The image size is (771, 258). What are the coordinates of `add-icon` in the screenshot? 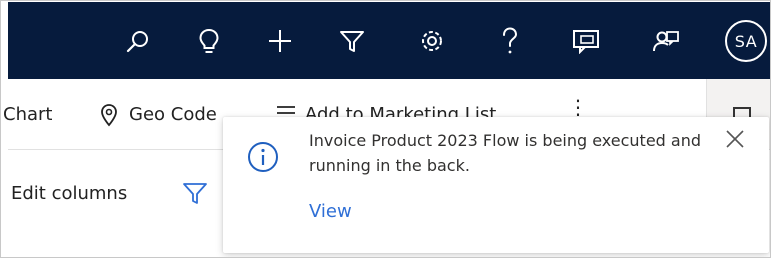 It's located at (280, 41).